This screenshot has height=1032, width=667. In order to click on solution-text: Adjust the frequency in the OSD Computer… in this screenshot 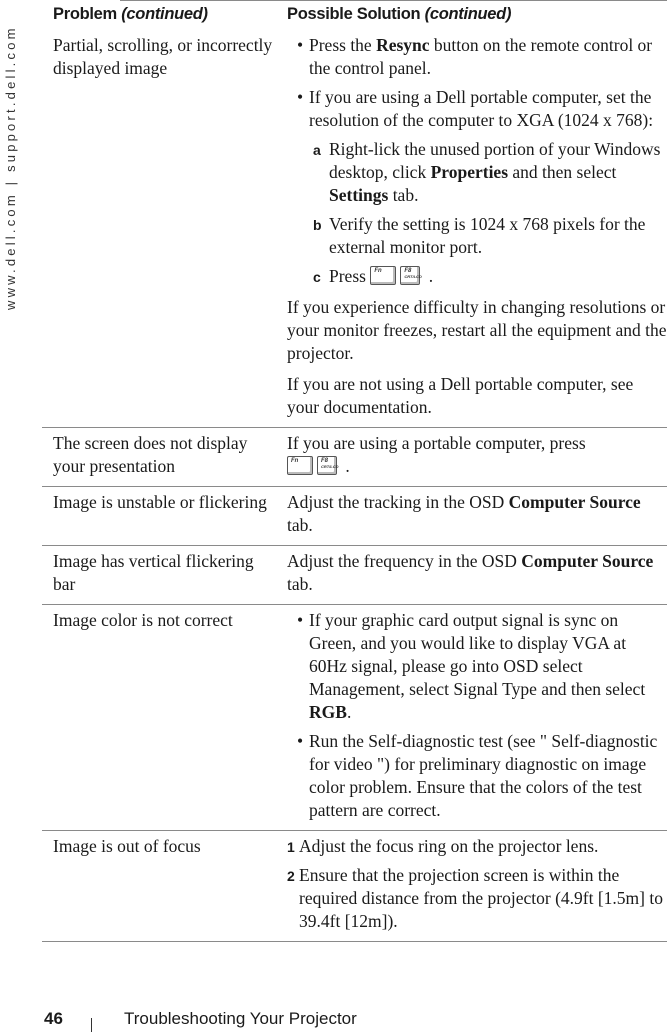, I will do `click(470, 572)`.